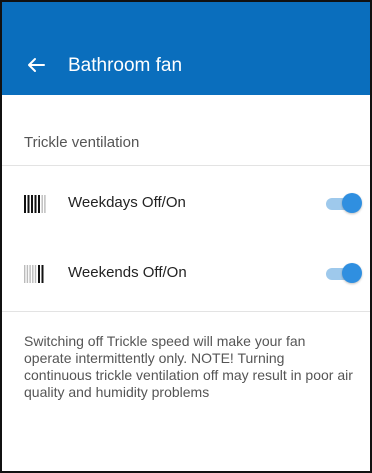 The image size is (372, 473). I want to click on weekdays-toggle, so click(344, 204).